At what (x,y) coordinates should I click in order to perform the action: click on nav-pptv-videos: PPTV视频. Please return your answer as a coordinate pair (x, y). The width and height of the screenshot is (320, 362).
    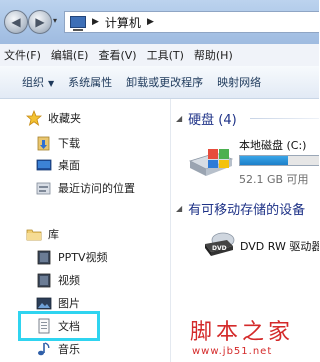
    Looking at the image, I should click on (72, 257).